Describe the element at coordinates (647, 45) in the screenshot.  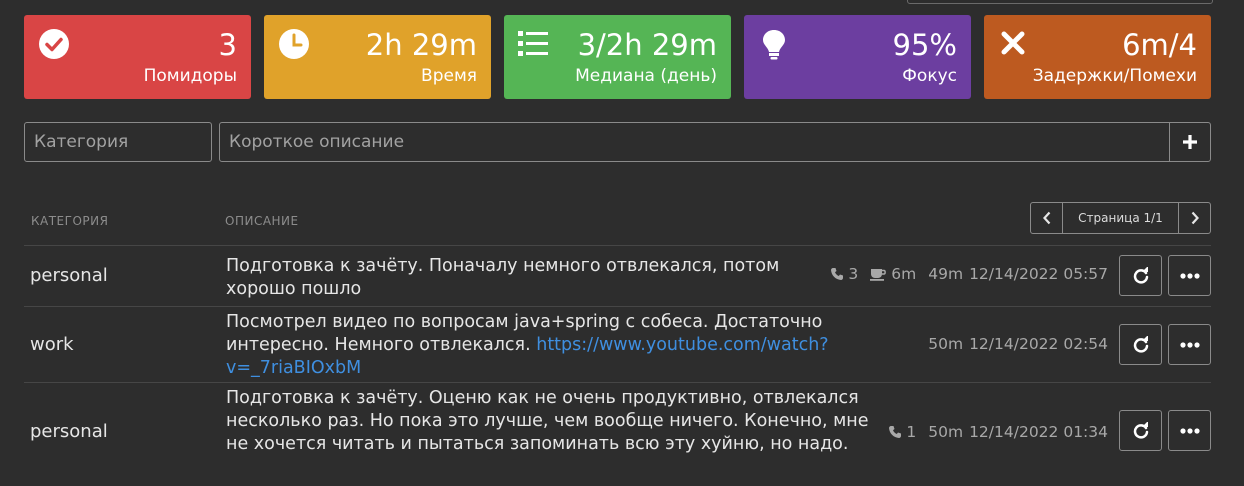
I see `stat-value: 3/2h 29m` at that location.